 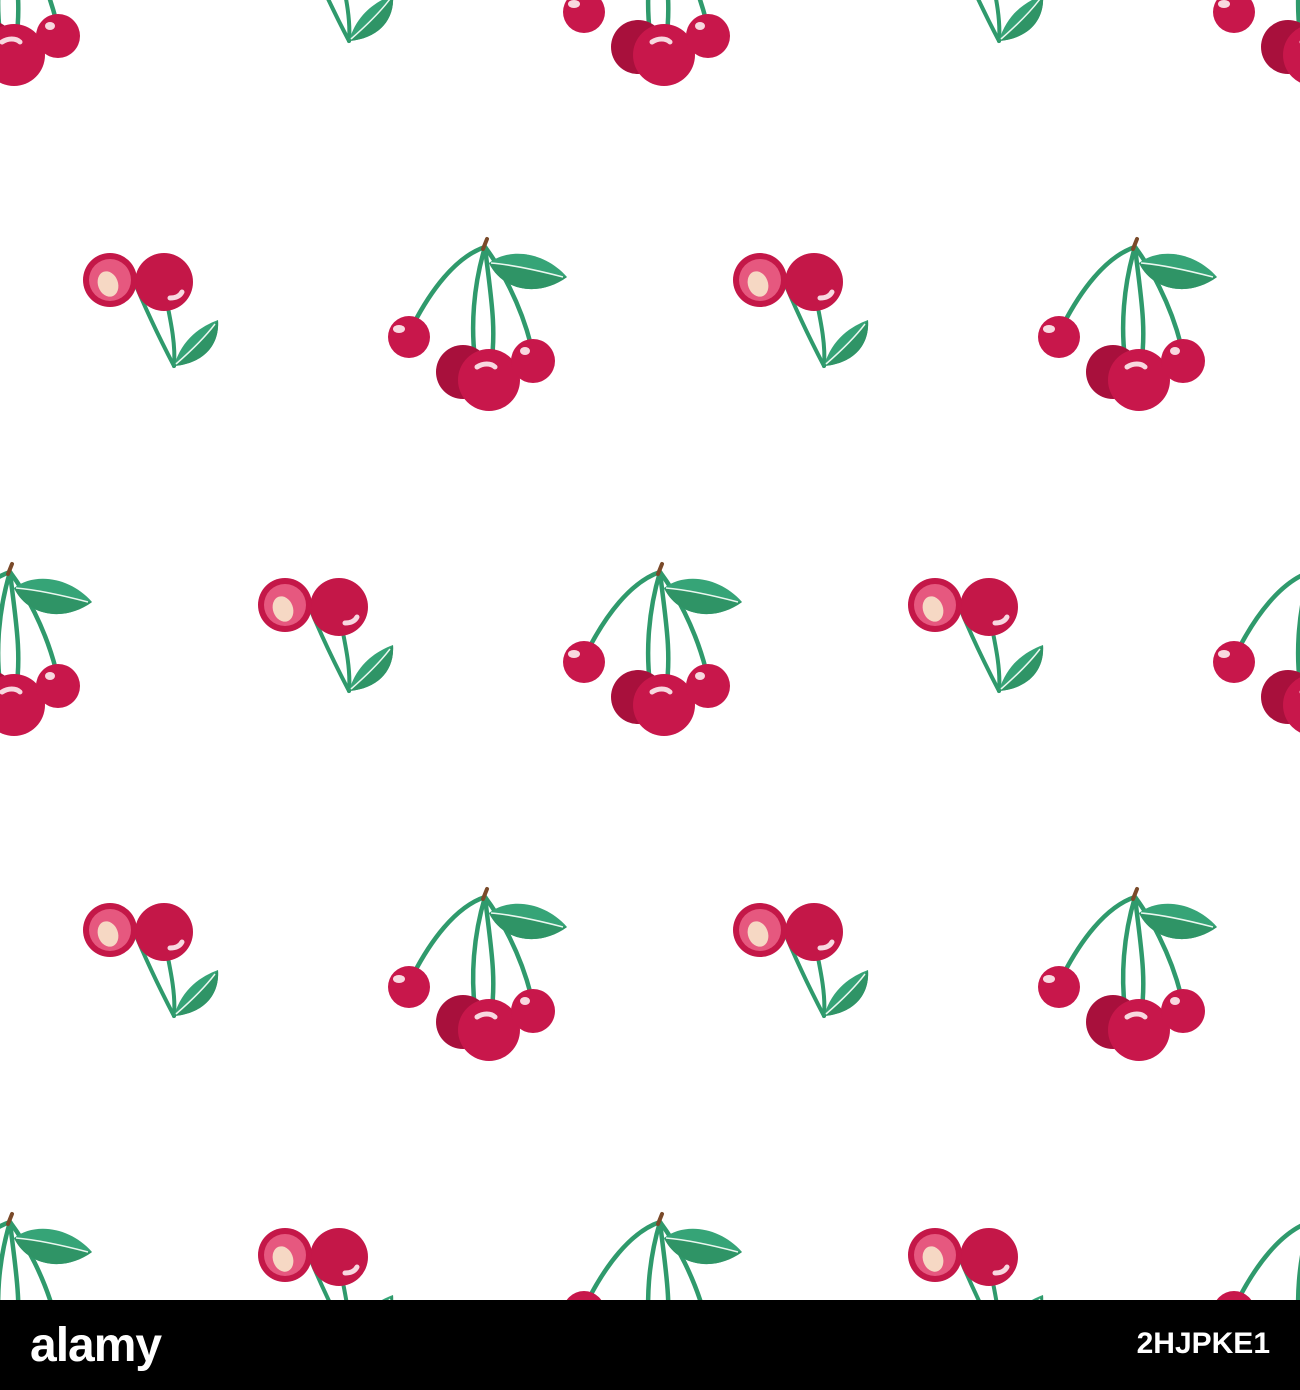 What do you see at coordinates (96, 1345) in the screenshot?
I see `alamy-logo: alamy` at bounding box center [96, 1345].